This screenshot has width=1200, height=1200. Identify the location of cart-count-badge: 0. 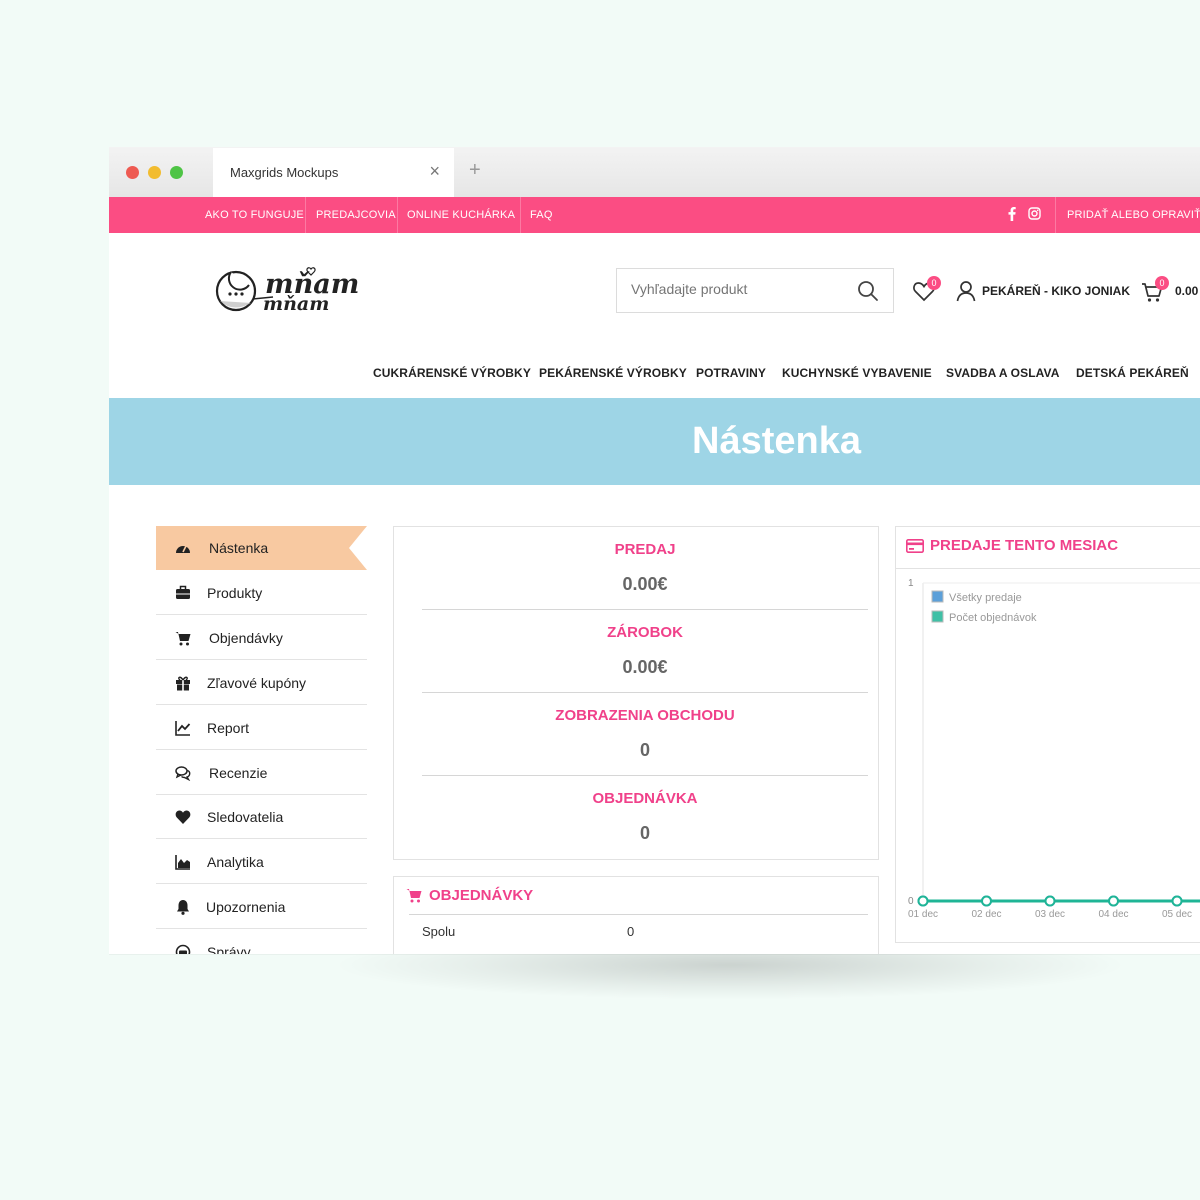
(1162, 283).